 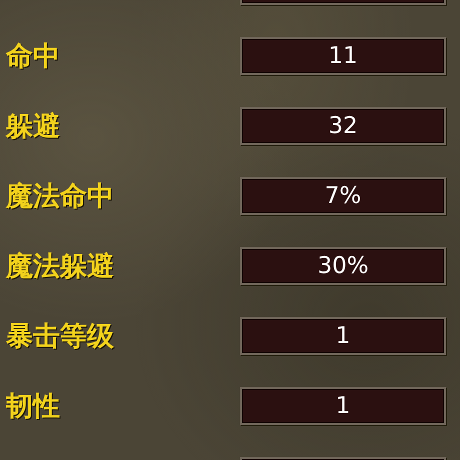 I want to click on stat-label: 命中, so click(x=32, y=57).